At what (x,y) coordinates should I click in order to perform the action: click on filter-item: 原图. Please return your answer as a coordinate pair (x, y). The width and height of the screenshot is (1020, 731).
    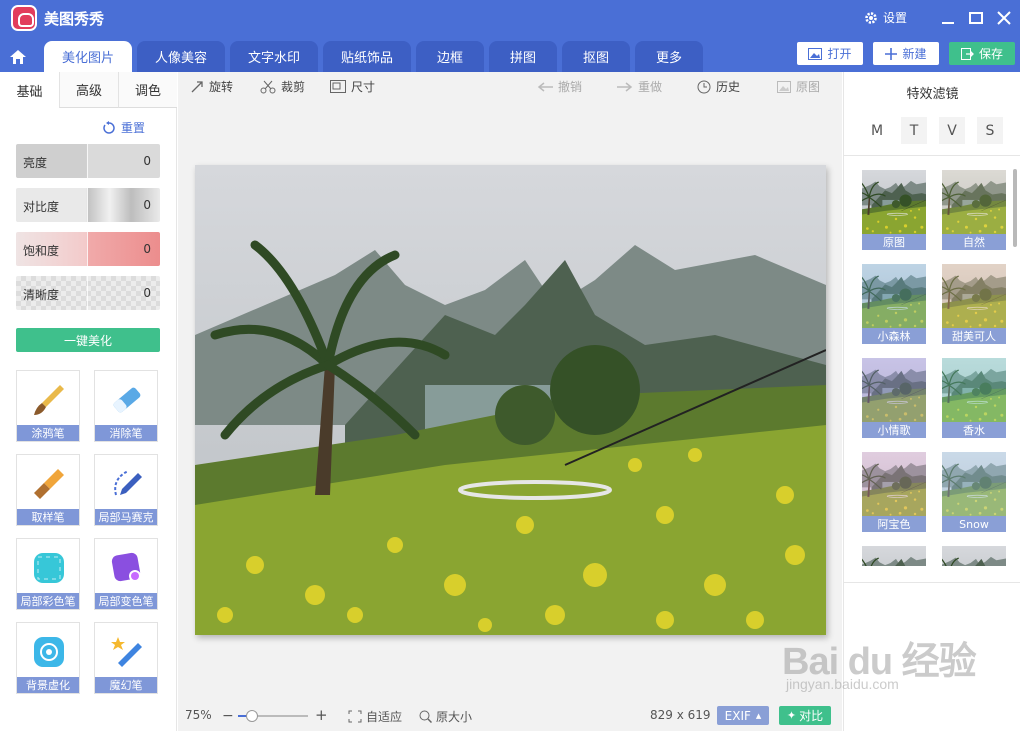
    Looking at the image, I should click on (894, 210).